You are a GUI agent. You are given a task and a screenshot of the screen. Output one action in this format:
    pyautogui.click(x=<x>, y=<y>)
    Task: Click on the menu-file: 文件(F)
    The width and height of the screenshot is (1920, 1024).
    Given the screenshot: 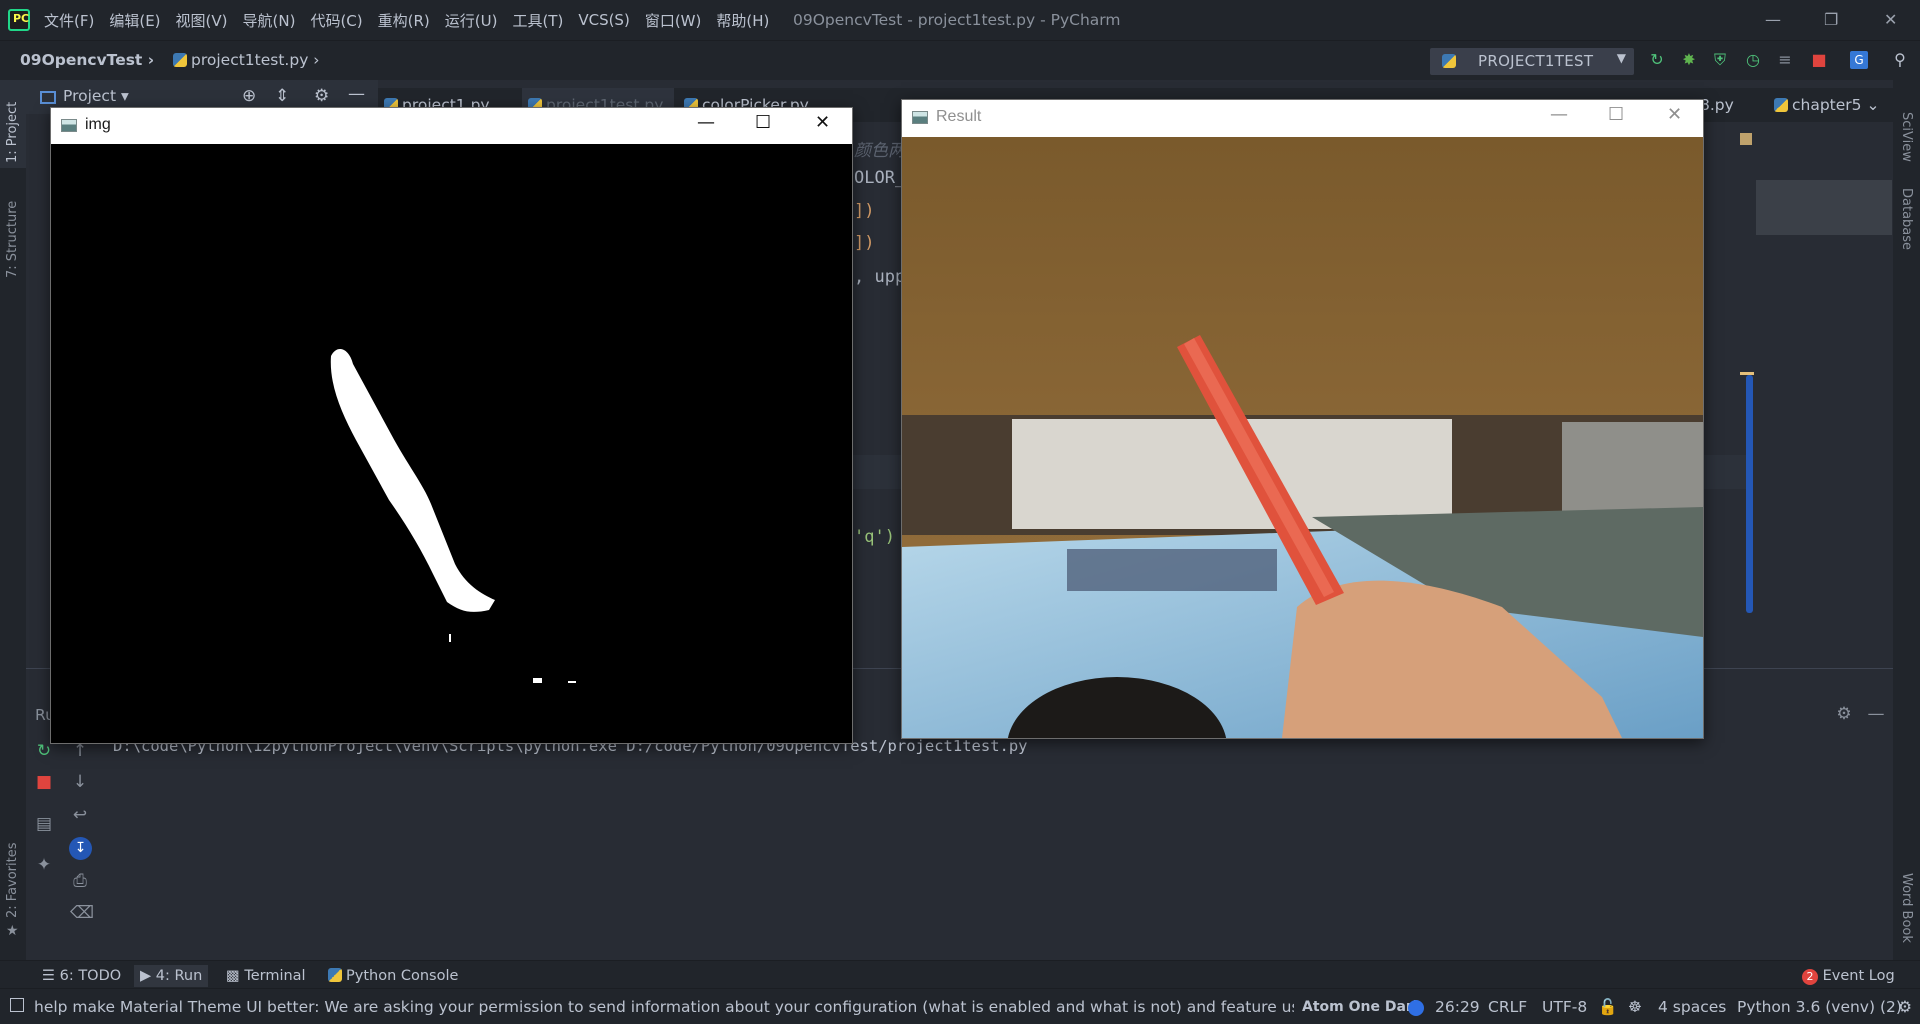 What is the action you would take?
    pyautogui.click(x=69, y=20)
    